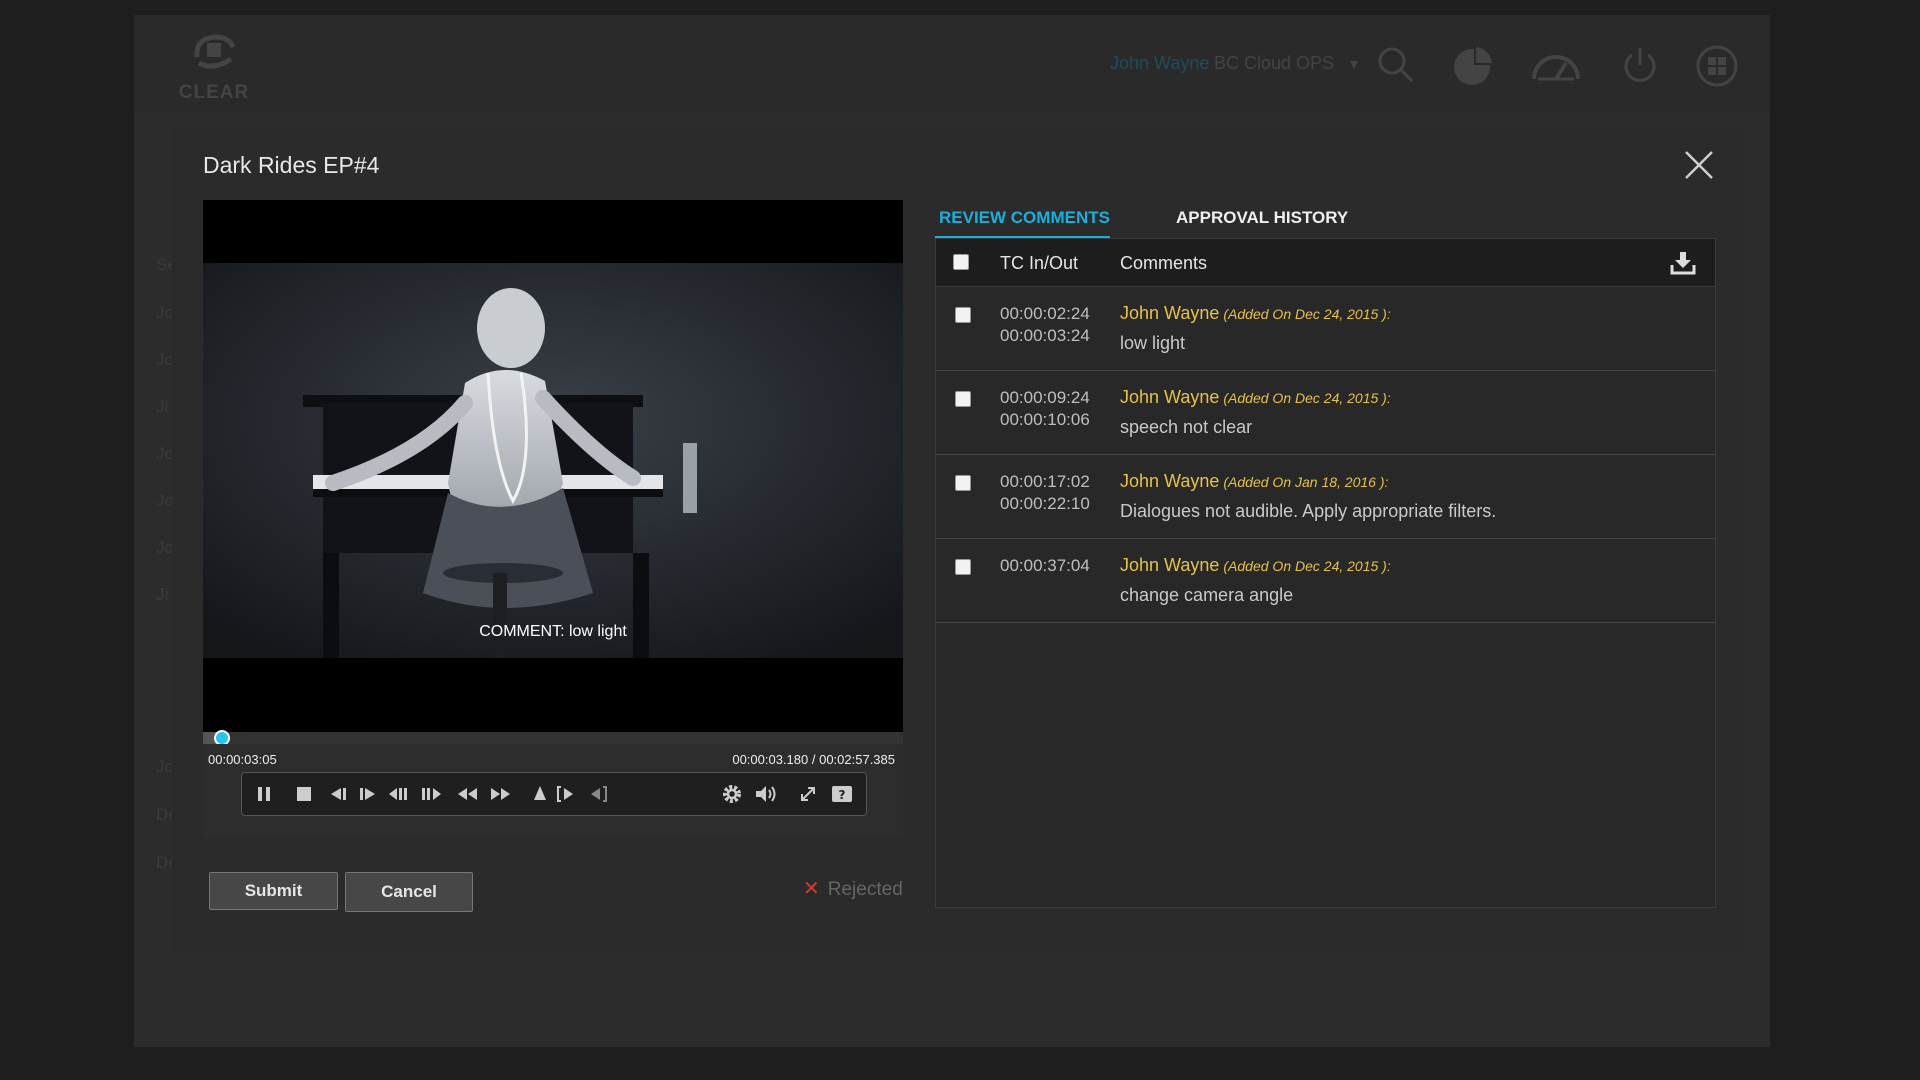 The width and height of the screenshot is (1920, 1080). What do you see at coordinates (500, 794) in the screenshot?
I see `fast-forward-icon` at bounding box center [500, 794].